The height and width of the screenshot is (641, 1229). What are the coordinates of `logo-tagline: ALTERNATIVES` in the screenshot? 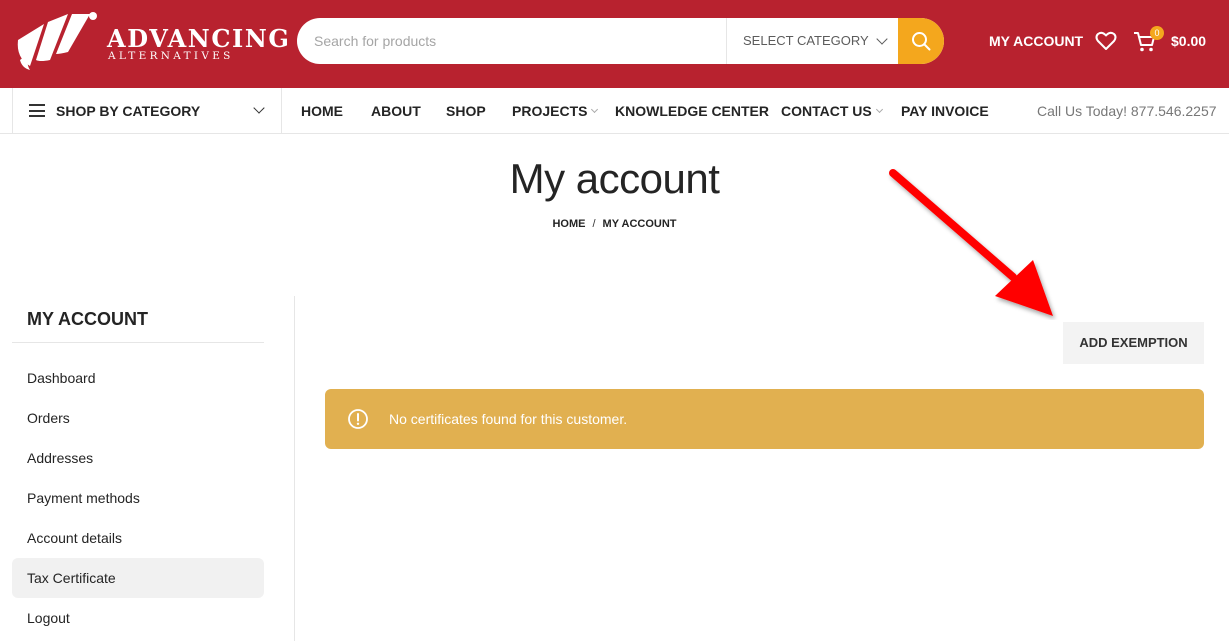 It's located at (171, 56).